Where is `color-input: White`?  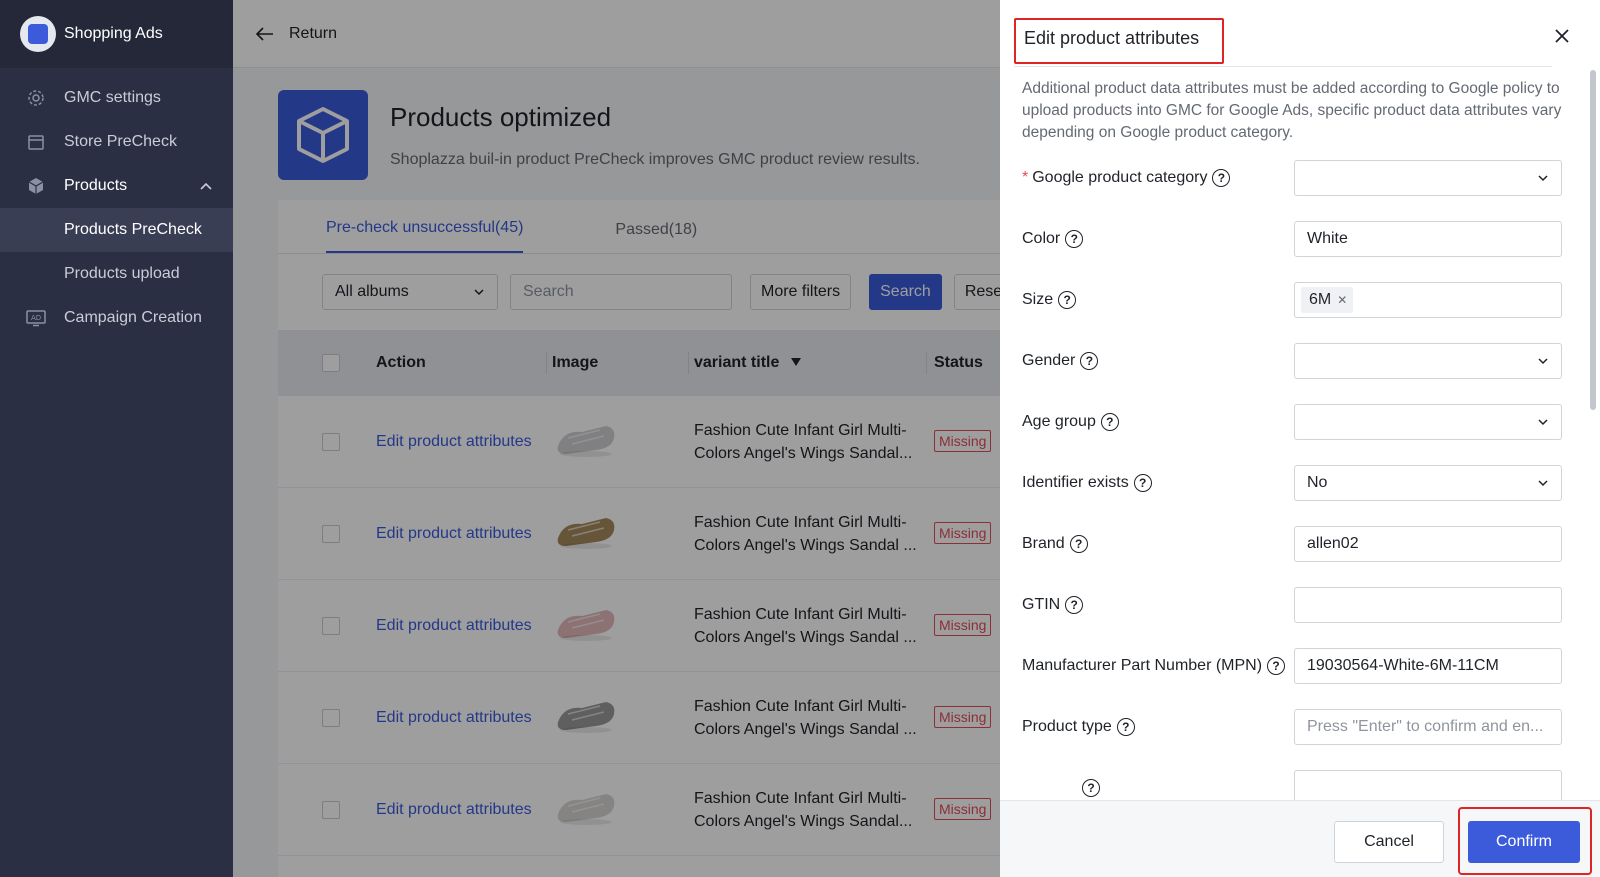
color-input: White is located at coordinates (1428, 239).